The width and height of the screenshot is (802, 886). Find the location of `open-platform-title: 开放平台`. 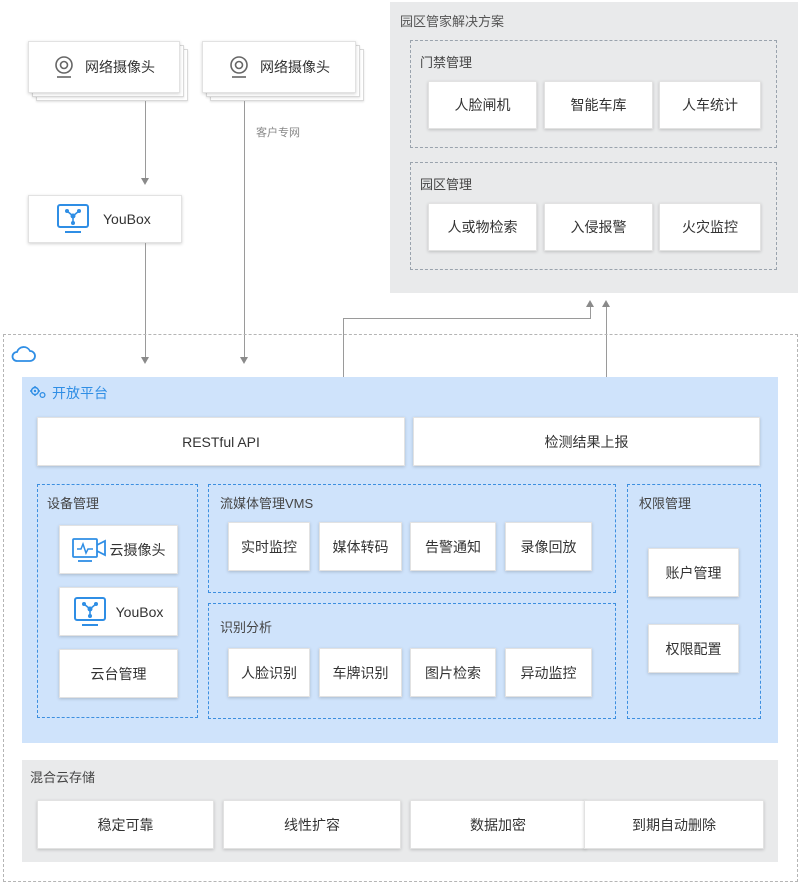

open-platform-title: 开放平台 is located at coordinates (80, 393).